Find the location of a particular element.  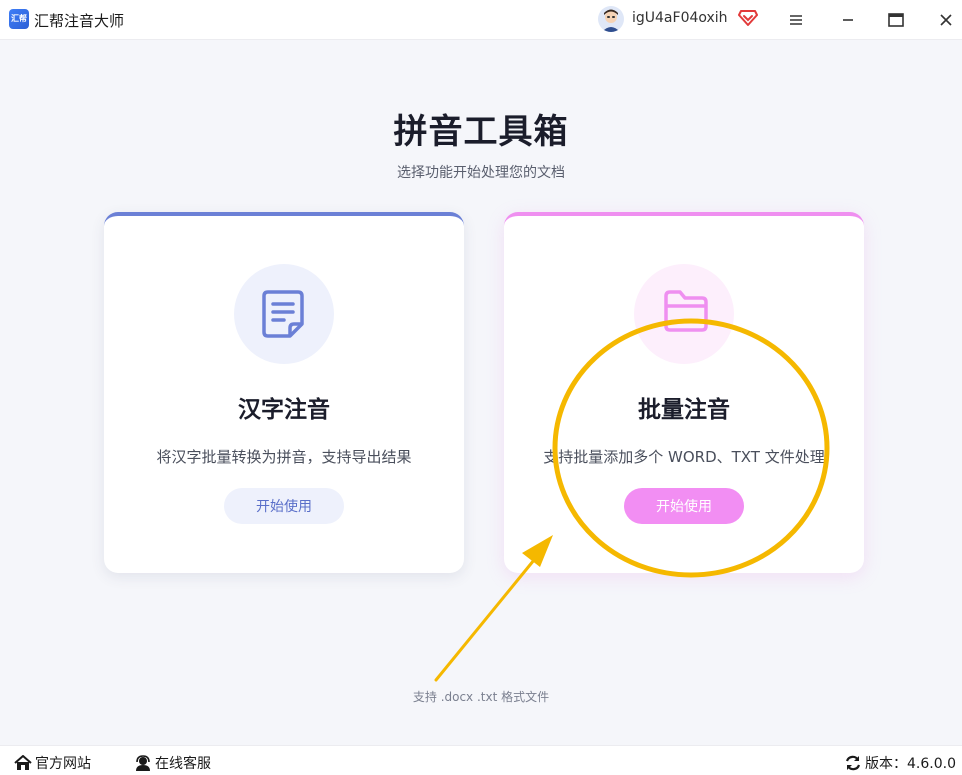

version-info: 版本：4.6.0.0 is located at coordinates (900, 763).